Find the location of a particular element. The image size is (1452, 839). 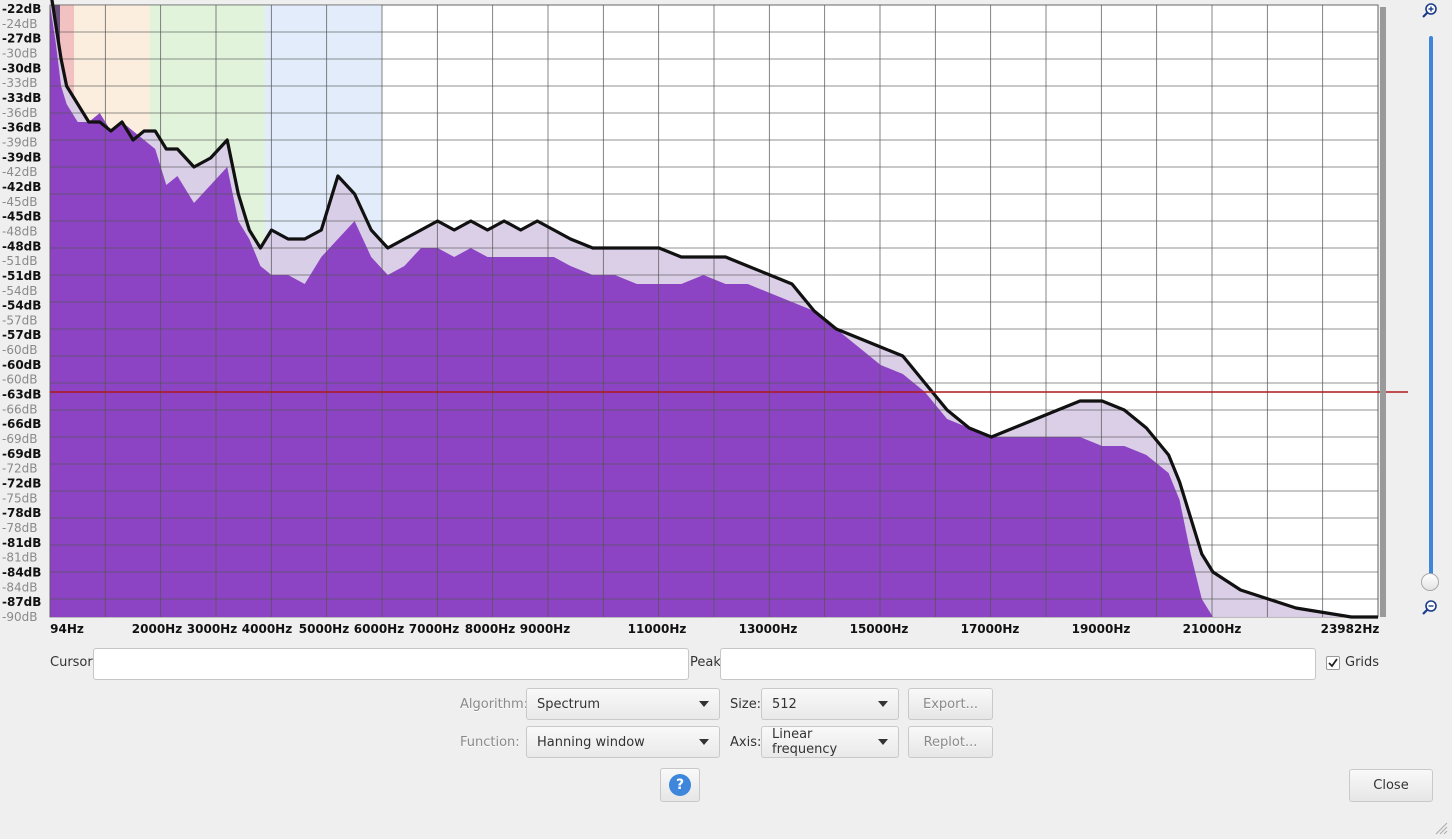

function-value: Hanning window is located at coordinates (591, 742).